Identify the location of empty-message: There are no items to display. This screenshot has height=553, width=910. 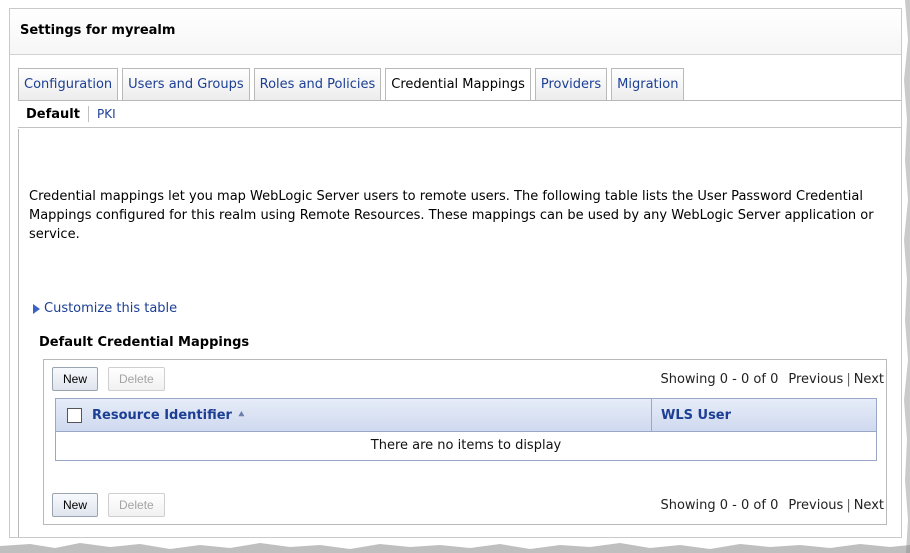
(466, 445).